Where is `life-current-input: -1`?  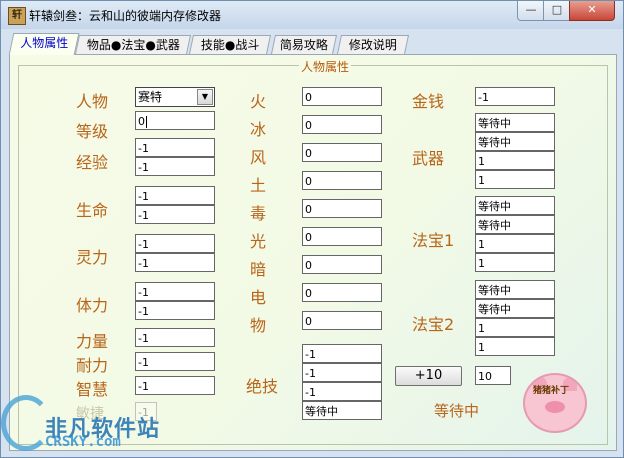
life-current-input: -1 is located at coordinates (175, 195).